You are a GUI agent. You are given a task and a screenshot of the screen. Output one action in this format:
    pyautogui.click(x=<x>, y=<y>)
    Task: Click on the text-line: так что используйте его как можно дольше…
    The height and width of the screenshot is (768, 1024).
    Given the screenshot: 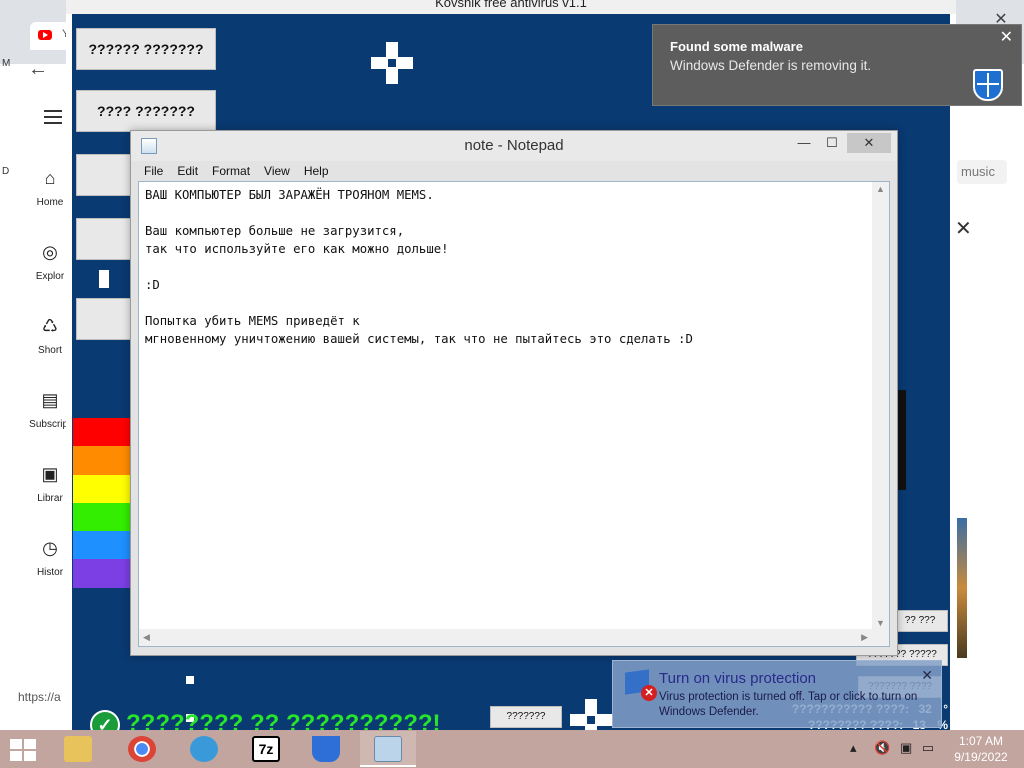 What is the action you would take?
    pyautogui.click(x=297, y=249)
    